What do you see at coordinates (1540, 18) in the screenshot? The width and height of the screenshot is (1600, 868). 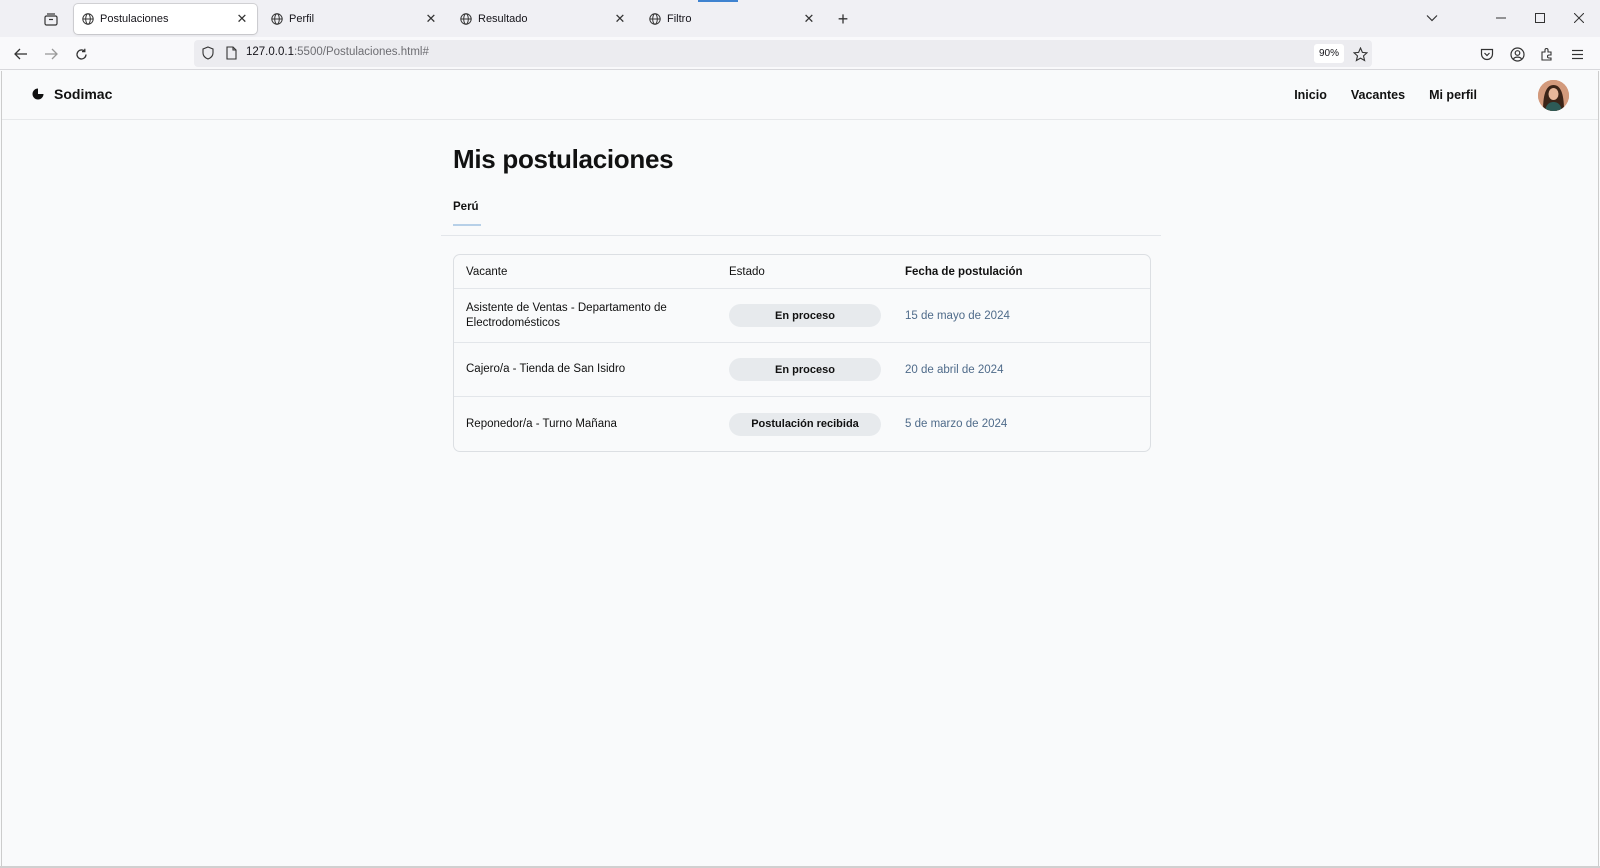 I see `maximize-icon` at bounding box center [1540, 18].